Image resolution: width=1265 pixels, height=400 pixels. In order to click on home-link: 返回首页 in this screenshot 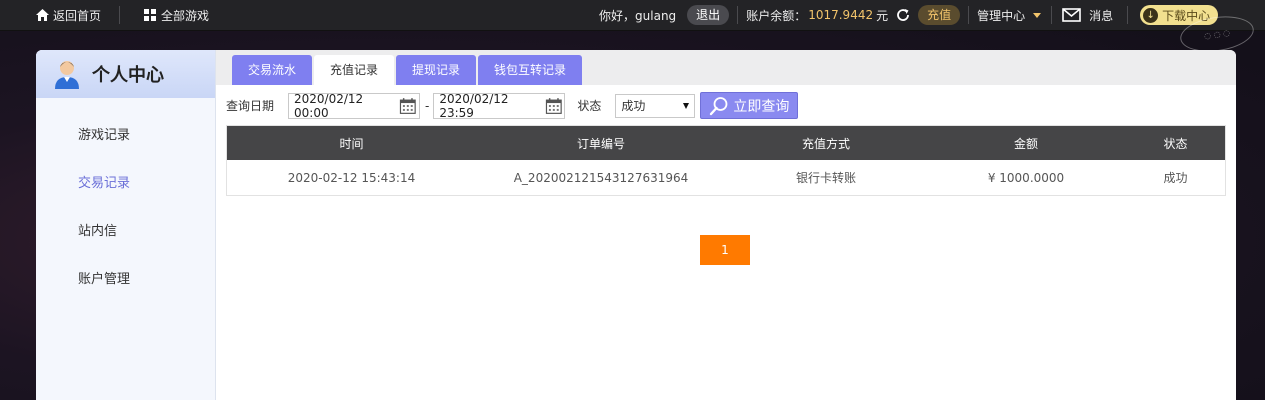, I will do `click(68, 15)`.